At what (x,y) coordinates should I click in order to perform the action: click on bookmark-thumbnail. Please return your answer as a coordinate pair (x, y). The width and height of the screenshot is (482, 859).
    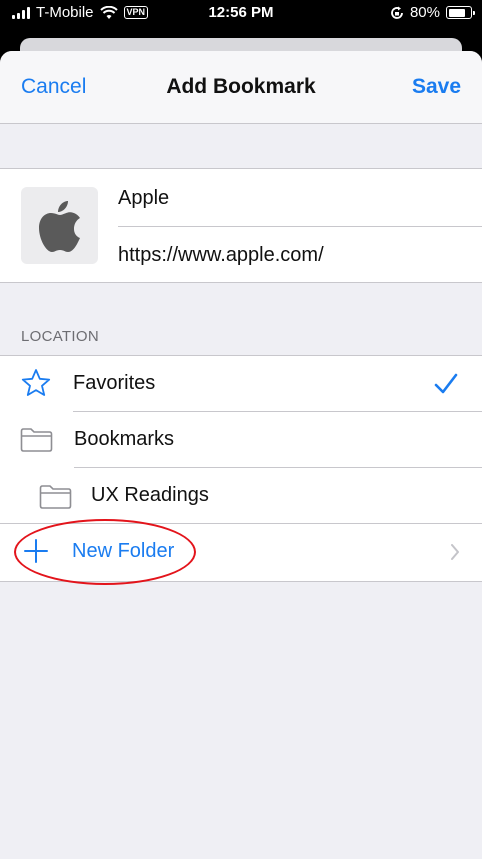
    Looking at the image, I should click on (59, 225).